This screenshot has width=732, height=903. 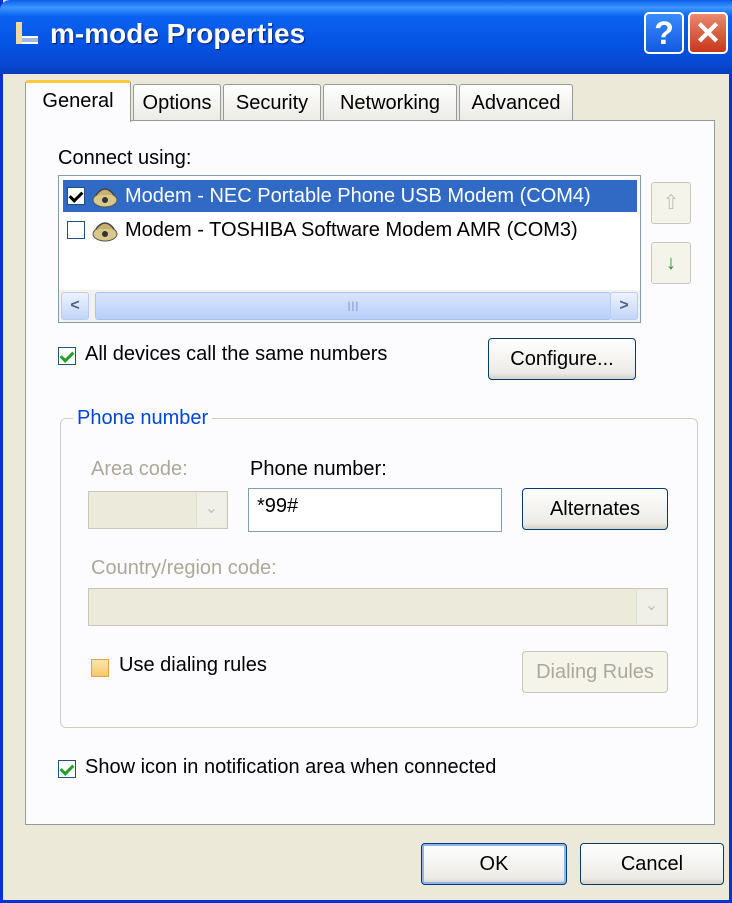 I want to click on phone-number-input: *99#, so click(x=375, y=510).